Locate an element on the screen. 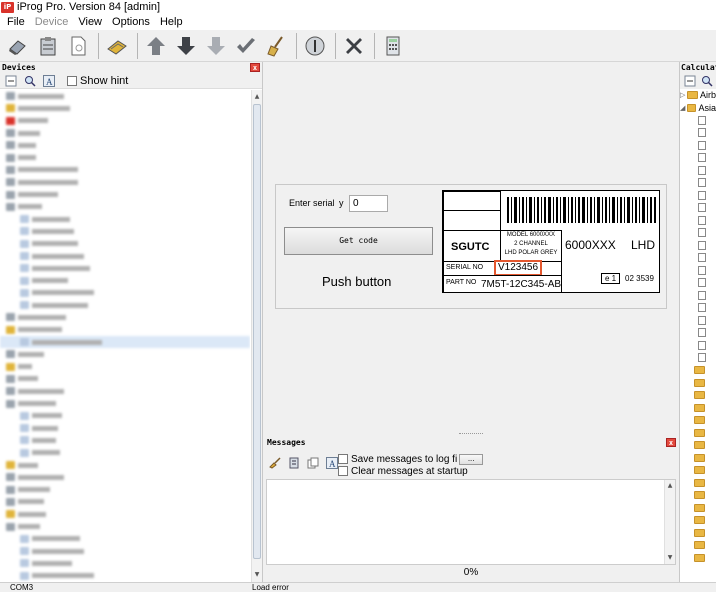 The width and height of the screenshot is (716, 592). menu-device: Device is located at coordinates (52, 22).